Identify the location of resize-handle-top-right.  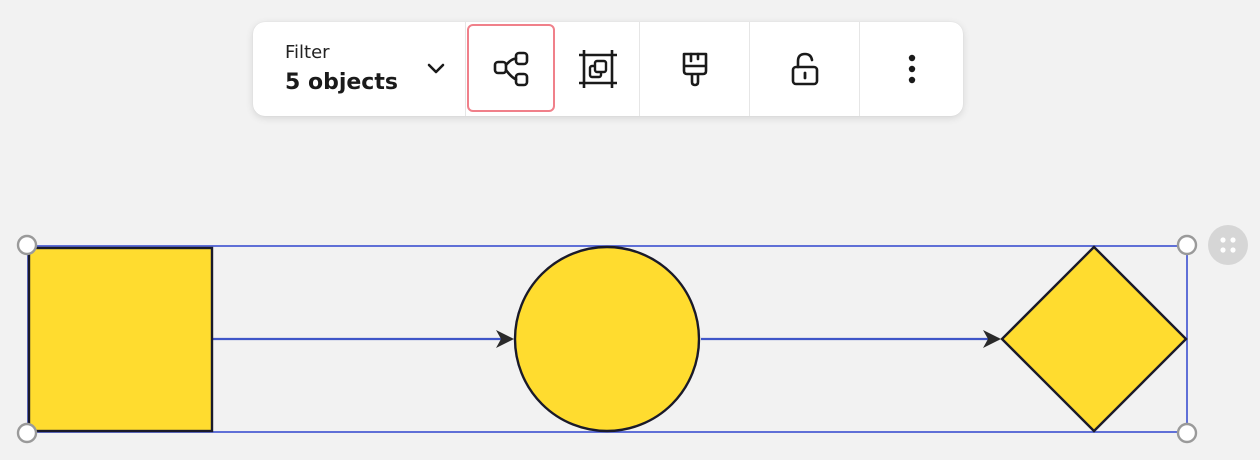
(1187, 245).